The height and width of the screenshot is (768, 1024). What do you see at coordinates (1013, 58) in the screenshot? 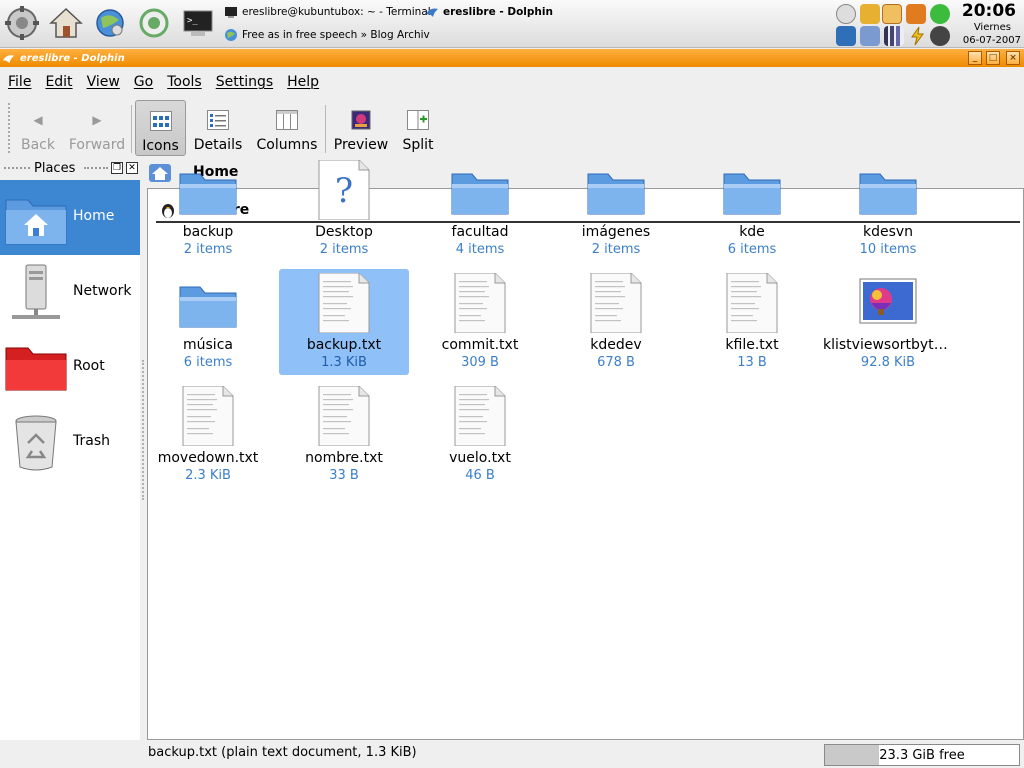
I see `close-button: ×` at bounding box center [1013, 58].